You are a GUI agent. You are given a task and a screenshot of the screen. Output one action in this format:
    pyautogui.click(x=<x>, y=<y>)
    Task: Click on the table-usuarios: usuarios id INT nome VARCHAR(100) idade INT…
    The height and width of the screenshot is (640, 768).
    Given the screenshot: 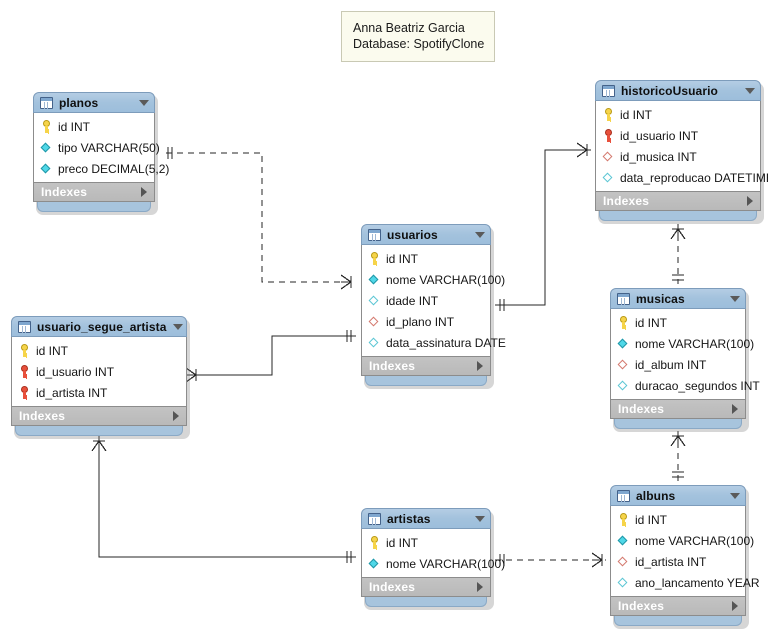 What is the action you would take?
    pyautogui.click(x=433, y=306)
    